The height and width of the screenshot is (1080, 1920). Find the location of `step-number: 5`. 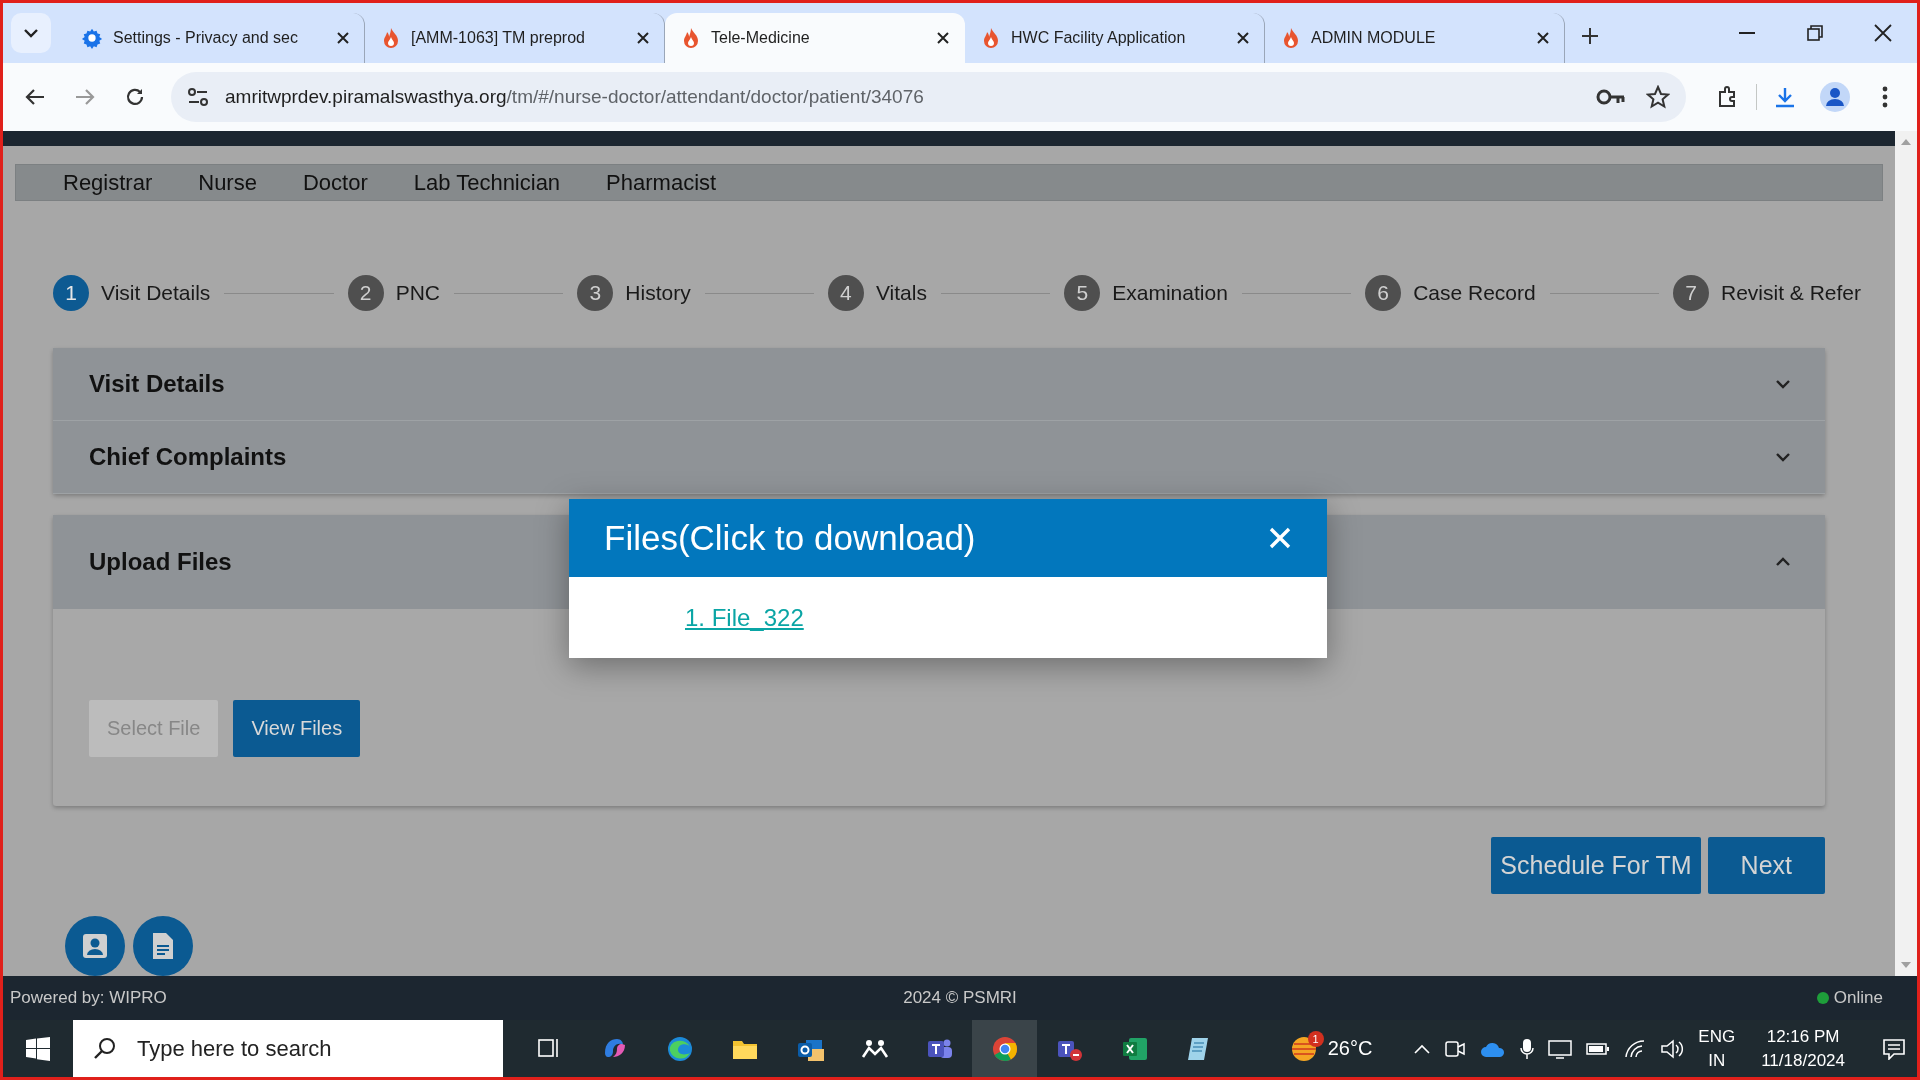

step-number: 5 is located at coordinates (1082, 293).